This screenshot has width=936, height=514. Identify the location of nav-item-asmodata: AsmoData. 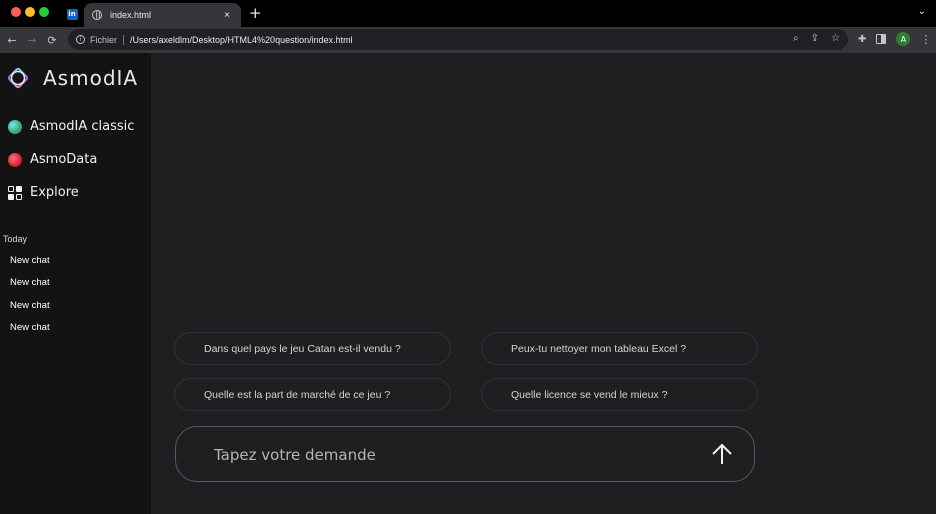
(52, 159).